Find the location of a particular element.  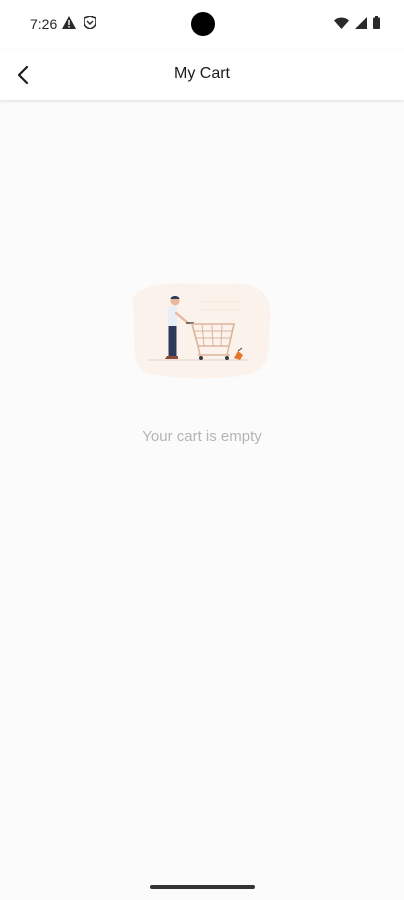

status-bar: 7:26 is located at coordinates (202, 25).